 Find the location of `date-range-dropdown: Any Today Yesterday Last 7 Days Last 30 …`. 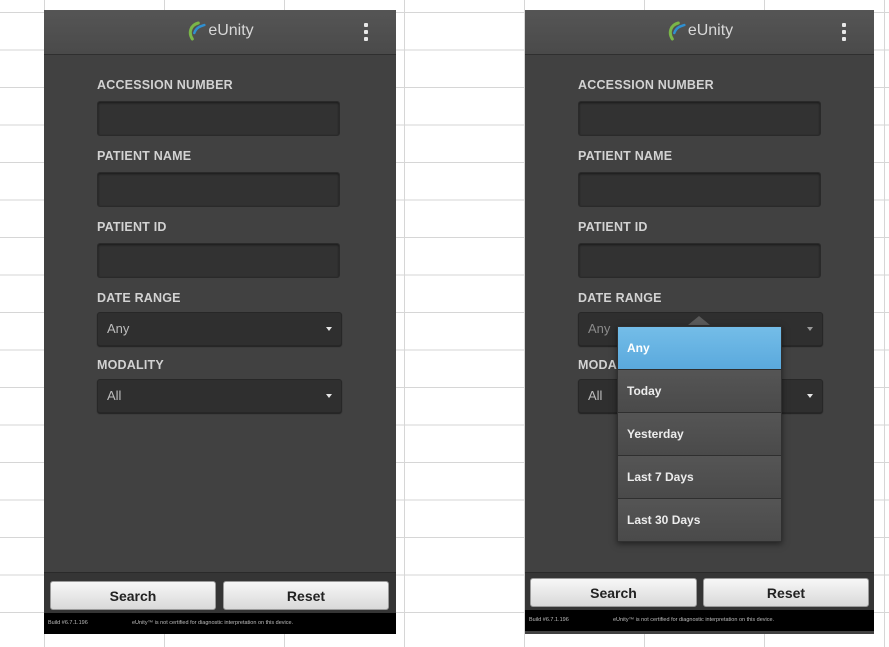

date-range-dropdown: Any Today Yesterday Last 7 Days Last 30 … is located at coordinates (699, 434).